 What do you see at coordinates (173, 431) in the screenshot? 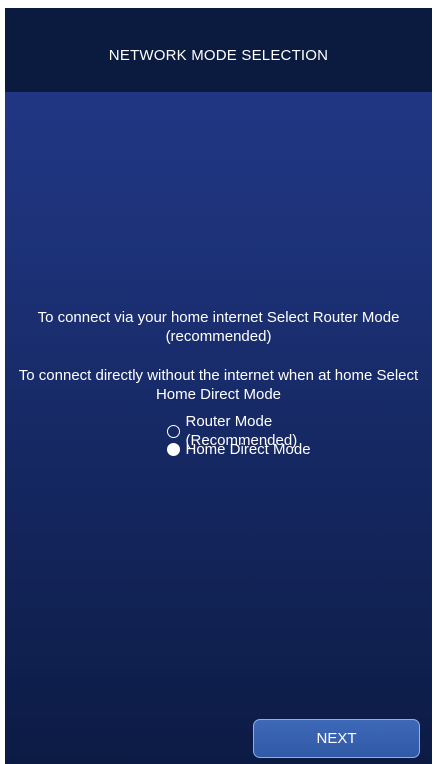
I see `router-mode-radio` at bounding box center [173, 431].